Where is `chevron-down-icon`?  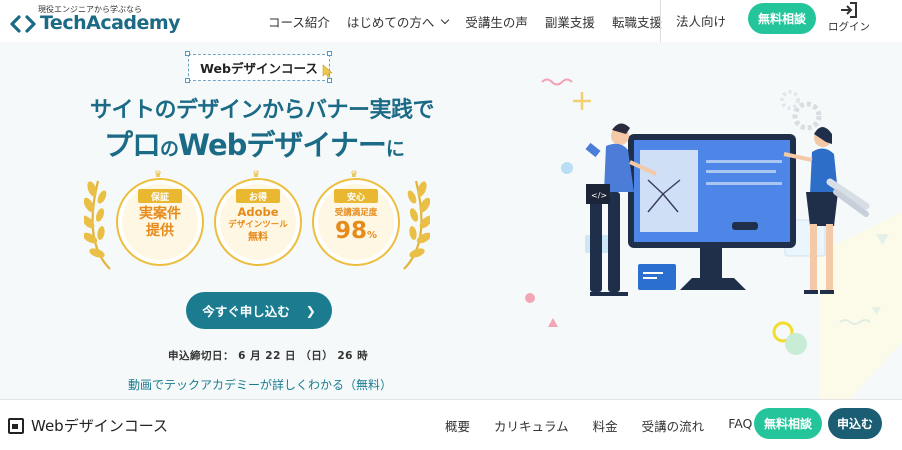 chevron-down-icon is located at coordinates (445, 19).